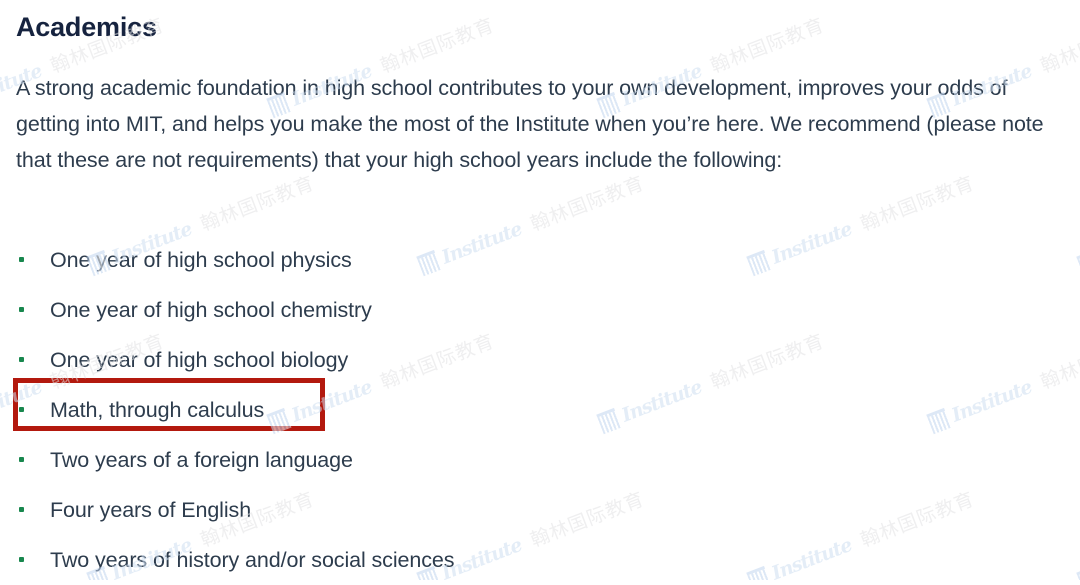  What do you see at coordinates (540, 310) in the screenshot?
I see `list-item: One year of high school chemistry` at bounding box center [540, 310].